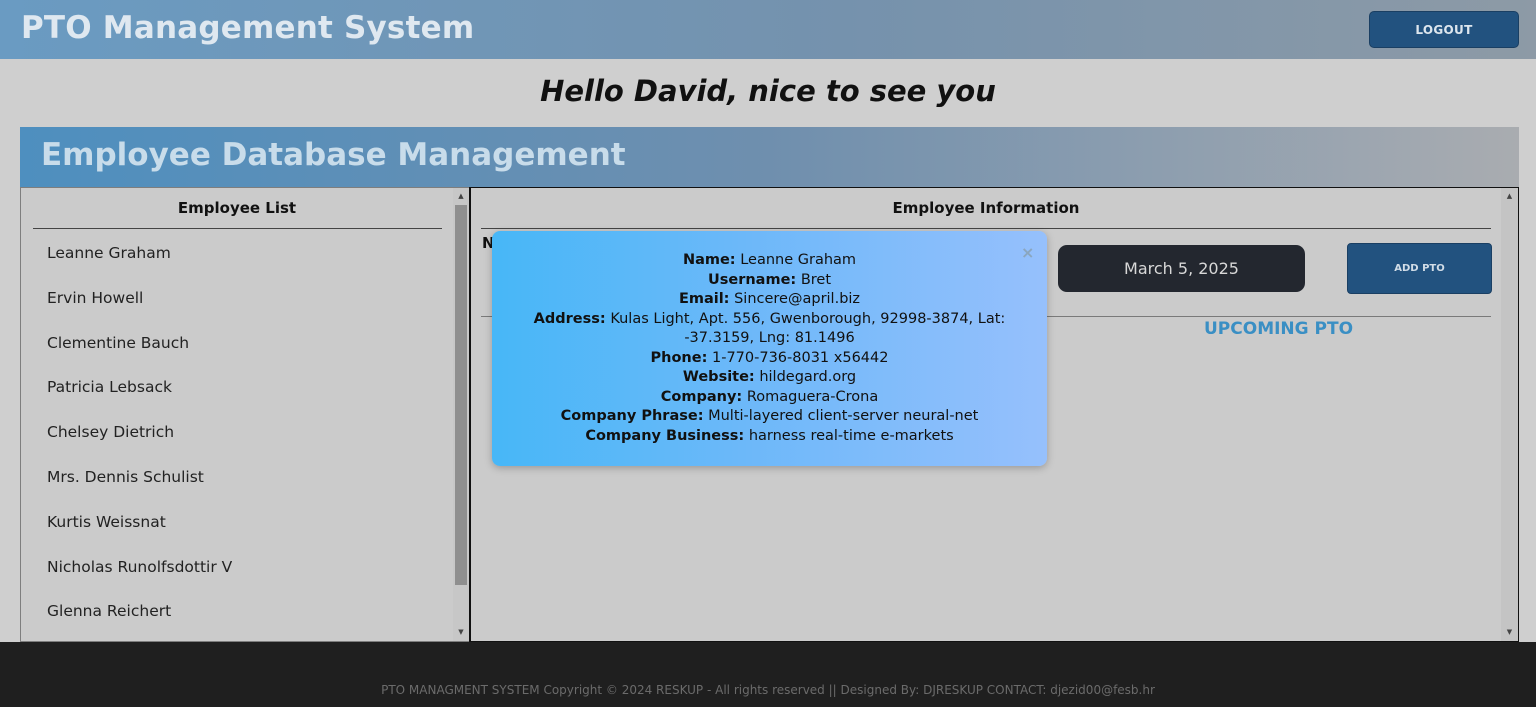 The height and width of the screenshot is (707, 1536). Describe the element at coordinates (139, 623) in the screenshot. I see `employee-list-item: Glenna Reichert` at that location.